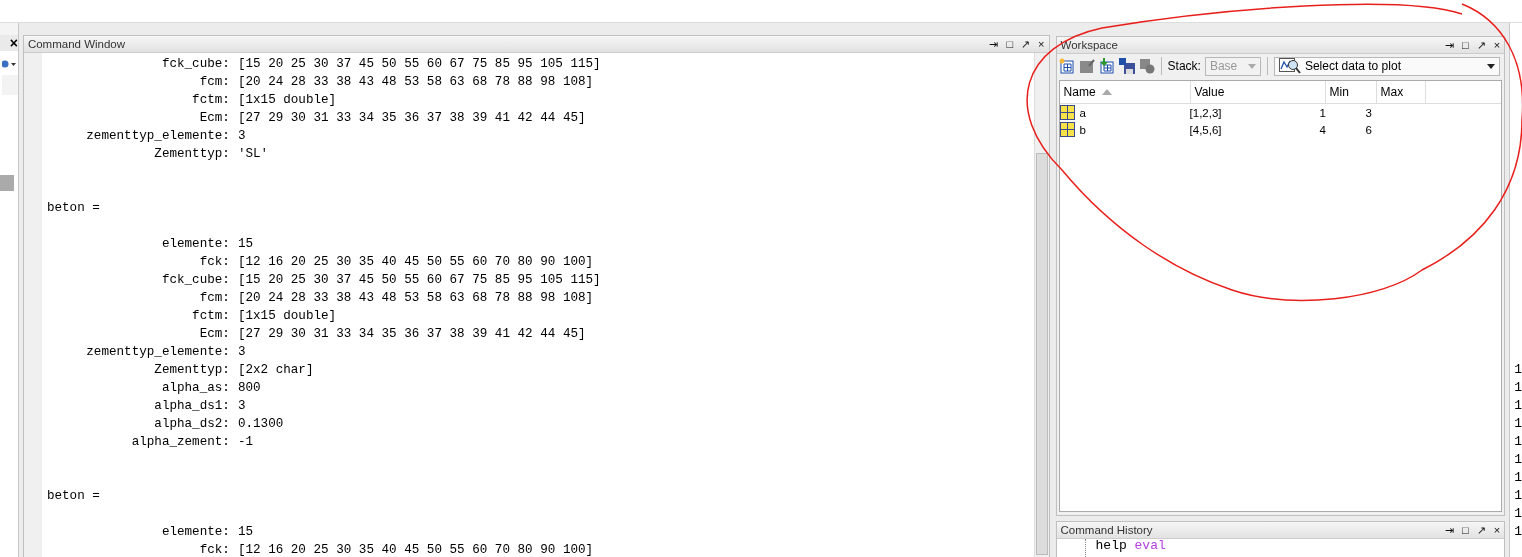  Describe the element at coordinates (249, 388) in the screenshot. I see `field-value: 800` at that location.